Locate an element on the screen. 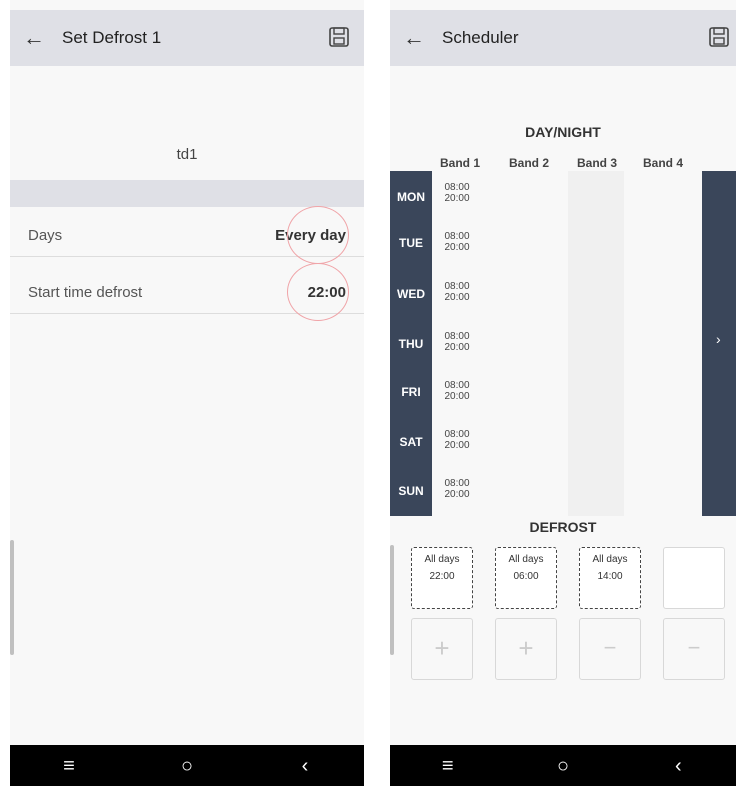 The width and height of the screenshot is (736, 786). band-header: Band 2 is located at coordinates (529, 163).